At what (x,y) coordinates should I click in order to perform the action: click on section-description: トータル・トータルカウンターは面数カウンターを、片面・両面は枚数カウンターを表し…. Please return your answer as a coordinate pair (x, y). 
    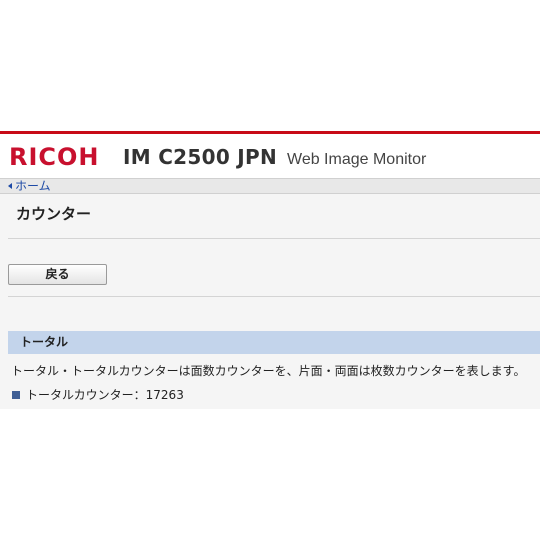
    Looking at the image, I should click on (268, 371).